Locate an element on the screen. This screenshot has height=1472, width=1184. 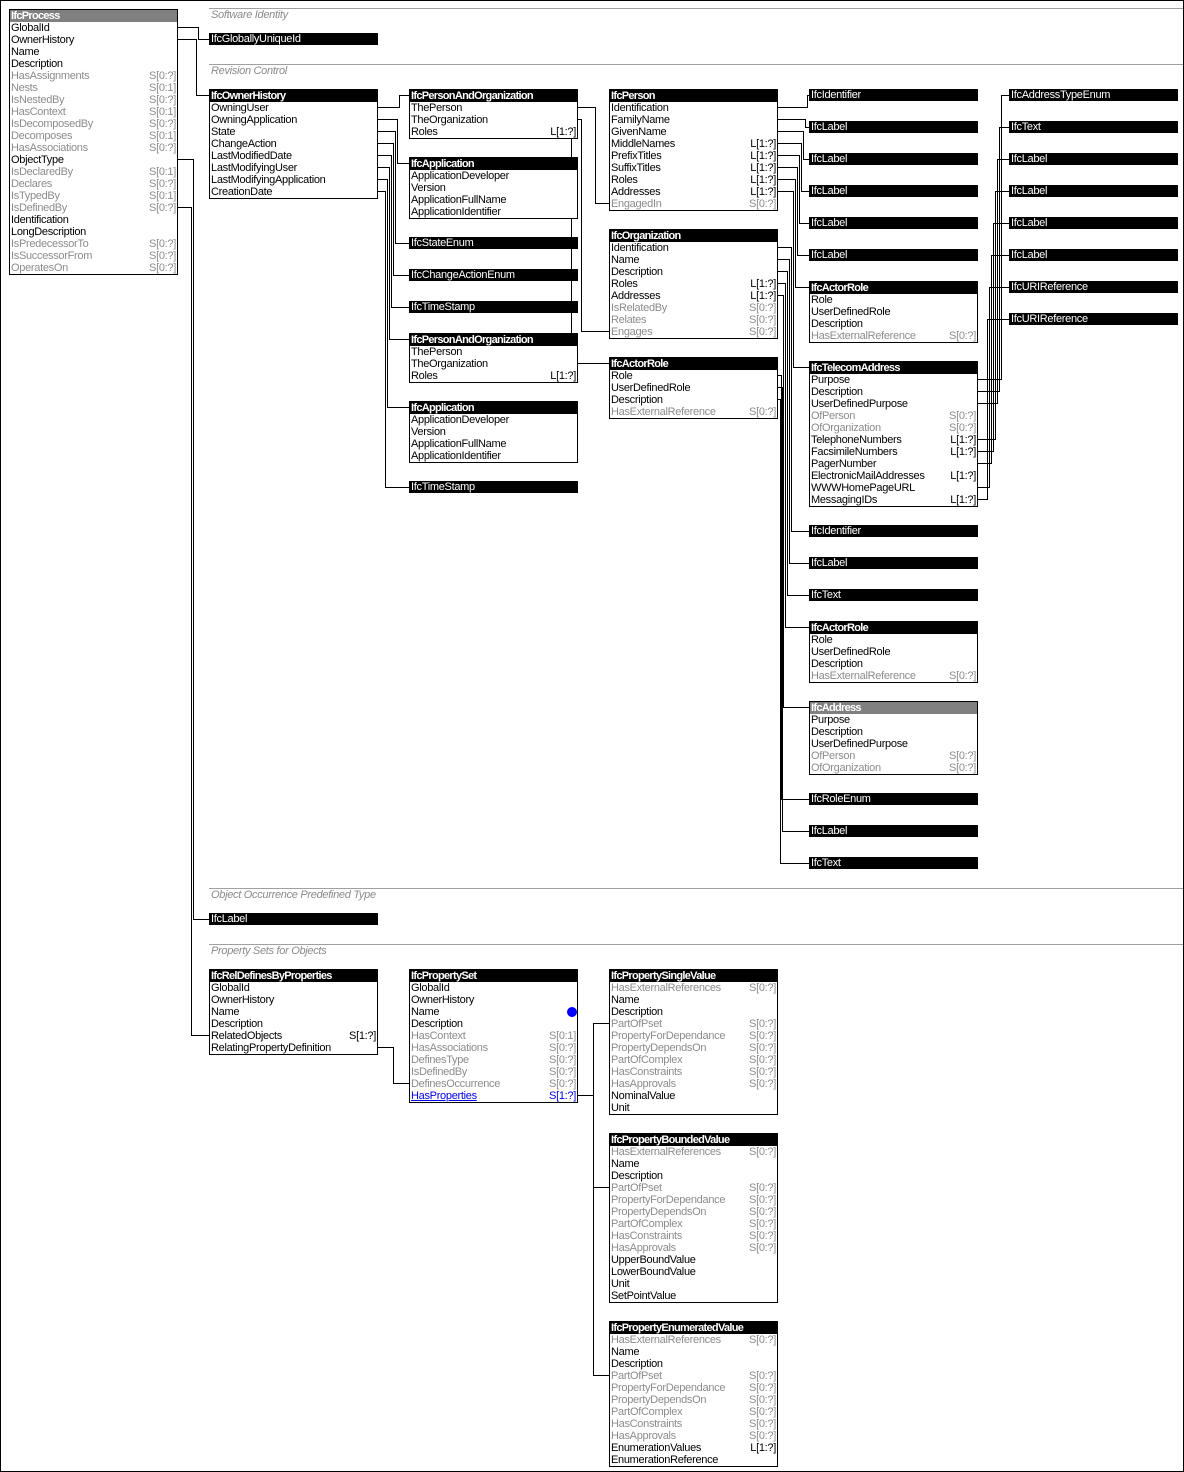
attribute-row: EnumerationValues L[1:?] is located at coordinates (693, 1448).